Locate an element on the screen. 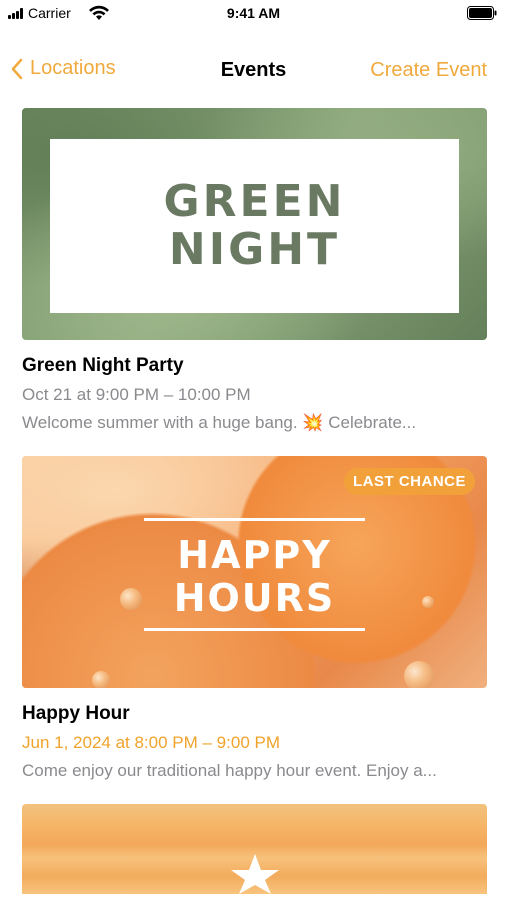 The height and width of the screenshot is (900, 507). event-title: Green Night Party is located at coordinates (103, 365).